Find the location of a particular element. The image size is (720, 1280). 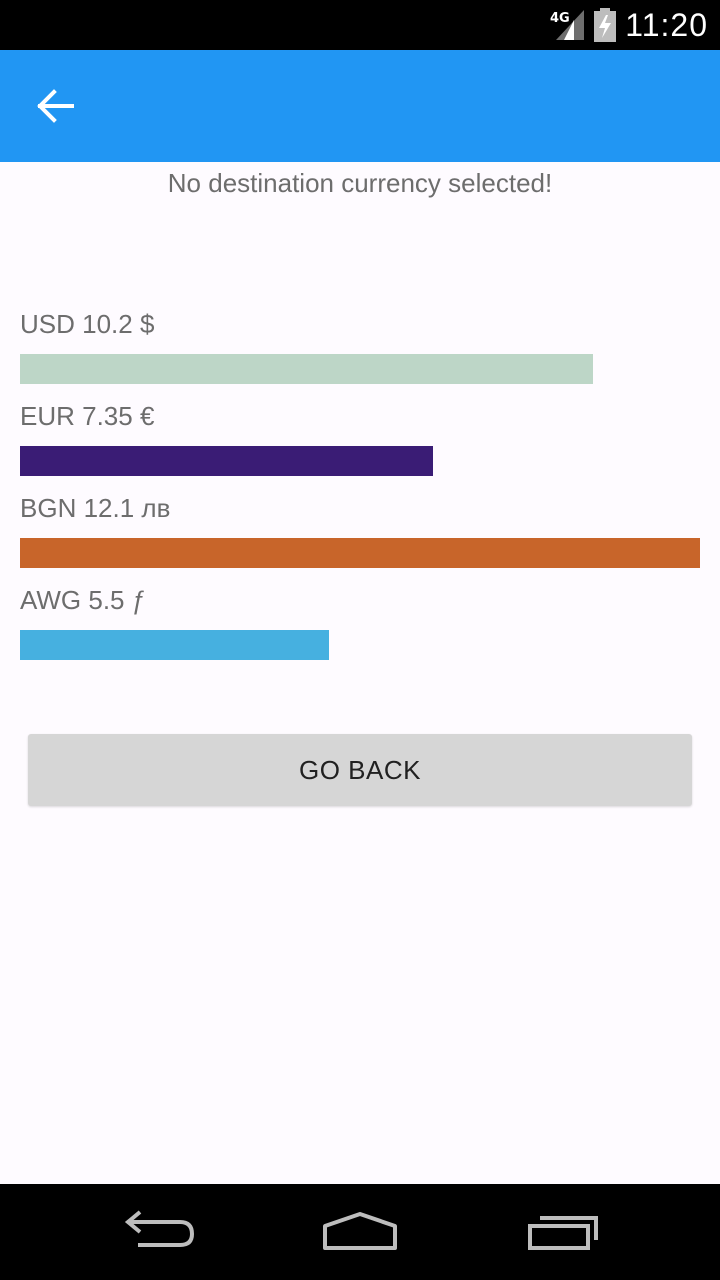

battery-charging-icon is located at coordinates (605, 25).